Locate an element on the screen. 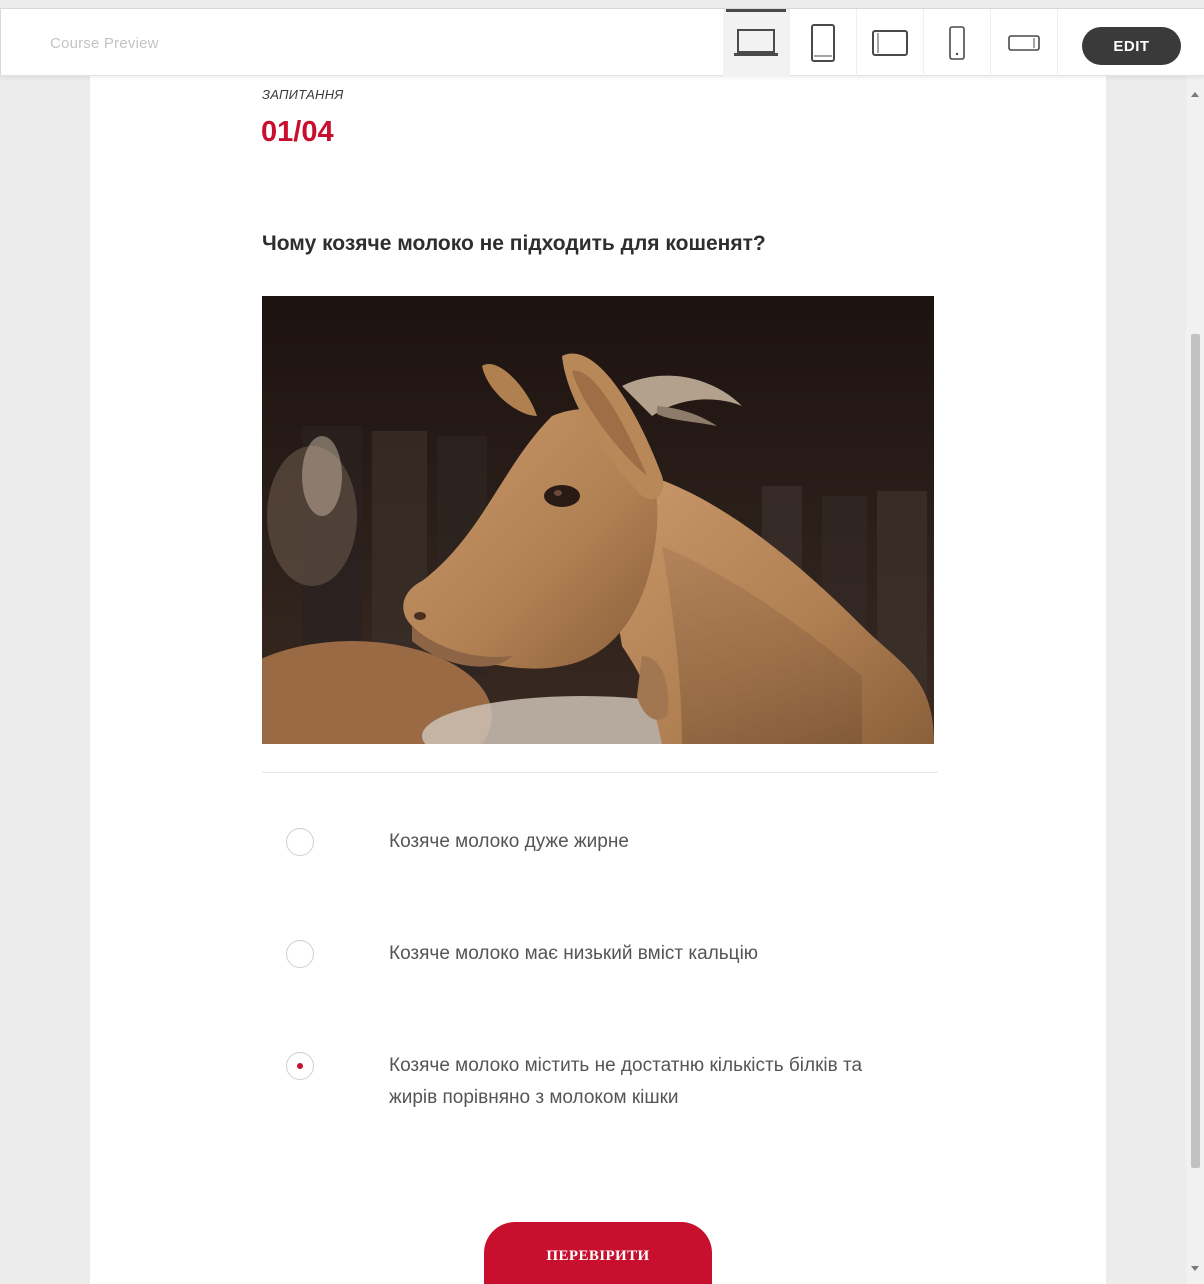 This screenshot has width=1204, height=1284. phone-portrait-icon is located at coordinates (957, 43).